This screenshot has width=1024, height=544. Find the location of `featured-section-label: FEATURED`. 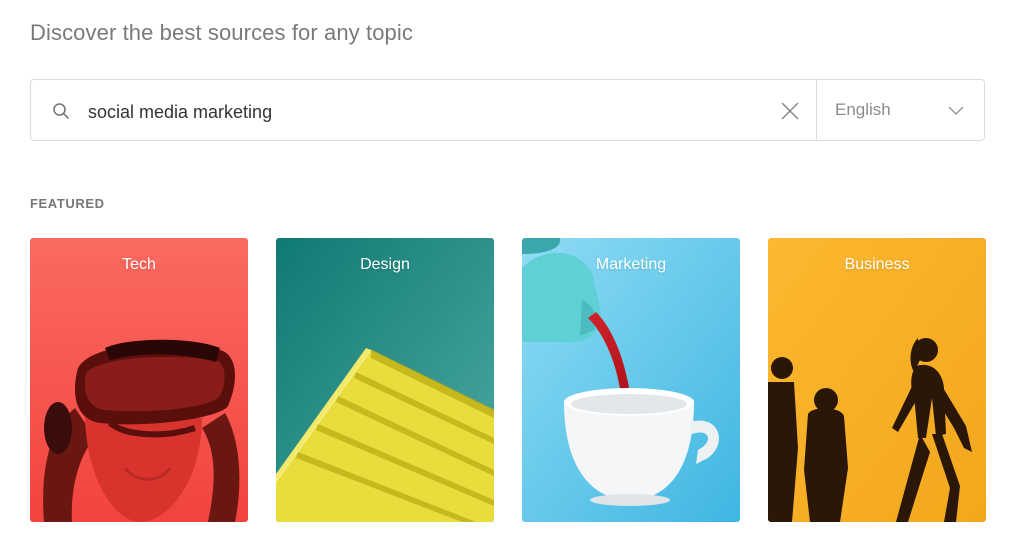

featured-section-label: FEATURED is located at coordinates (67, 203).